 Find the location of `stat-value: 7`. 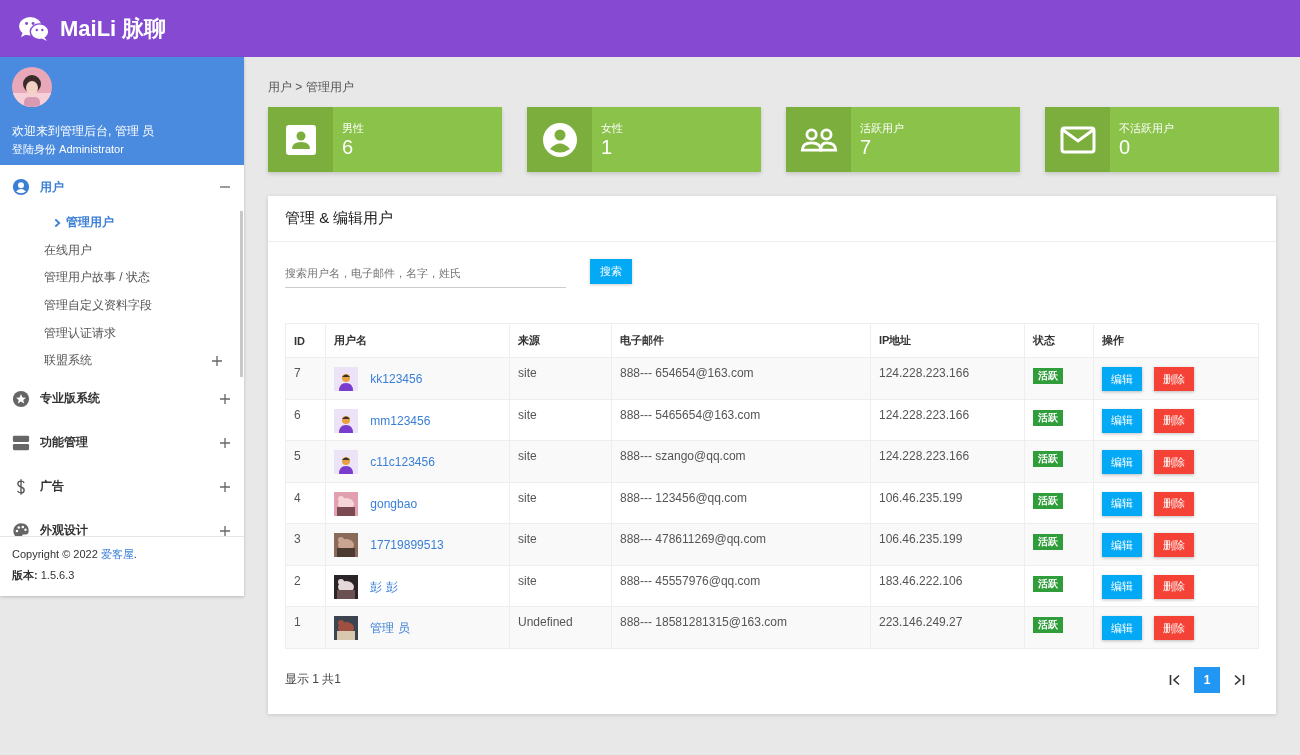

stat-value: 7 is located at coordinates (866, 147).